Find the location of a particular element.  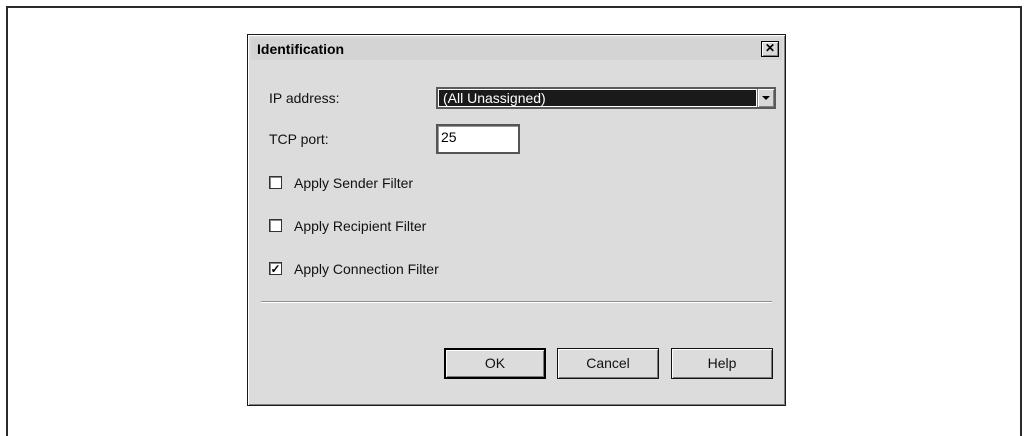

sender-filter-checkbox is located at coordinates (275, 182).